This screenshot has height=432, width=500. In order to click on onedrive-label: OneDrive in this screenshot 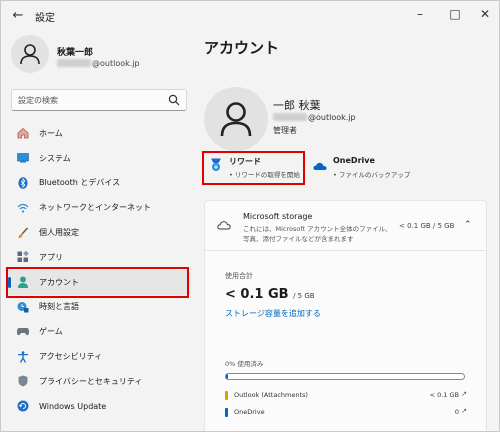, I will do `click(354, 160)`.